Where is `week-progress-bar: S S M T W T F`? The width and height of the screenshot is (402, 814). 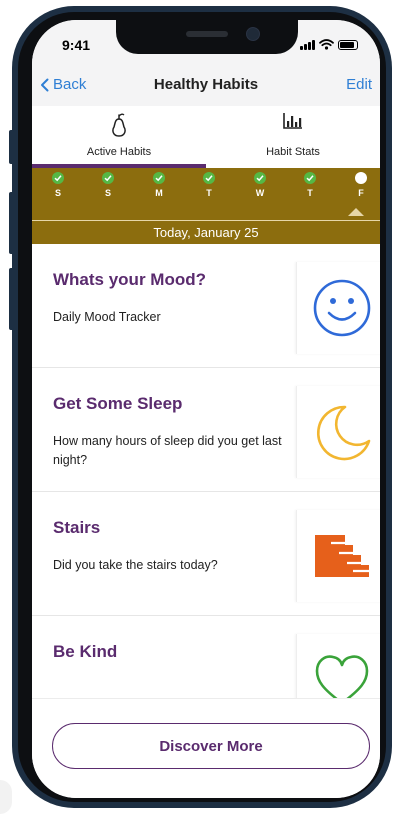
week-progress-bar: S S M T W T F is located at coordinates (206, 194).